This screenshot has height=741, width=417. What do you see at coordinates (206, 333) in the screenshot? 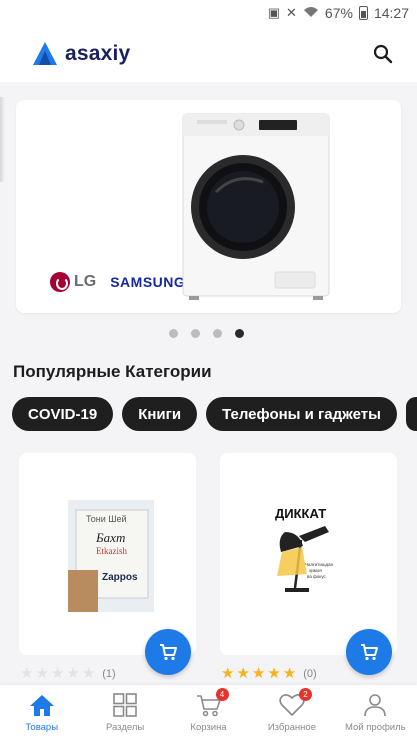
I see `carousel-dots` at bounding box center [206, 333].